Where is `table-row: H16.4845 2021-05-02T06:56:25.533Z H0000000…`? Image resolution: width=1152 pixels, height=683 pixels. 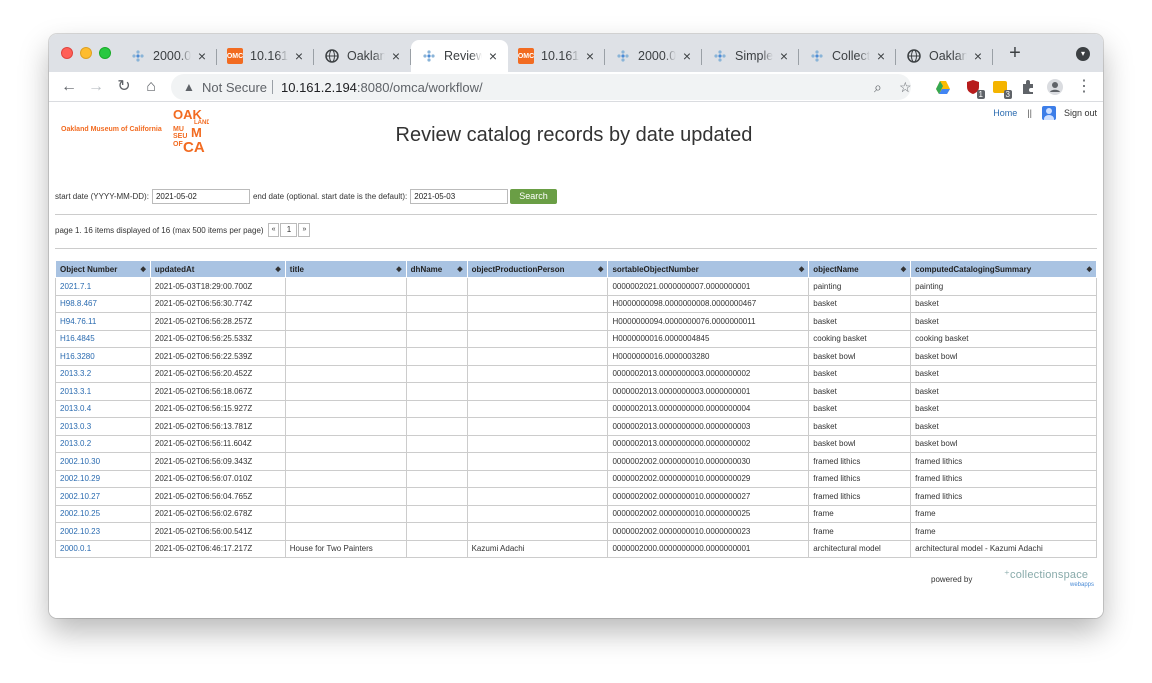
table-row: H16.4845 2021-05-02T06:56:25.533Z H0000000… is located at coordinates (576, 338).